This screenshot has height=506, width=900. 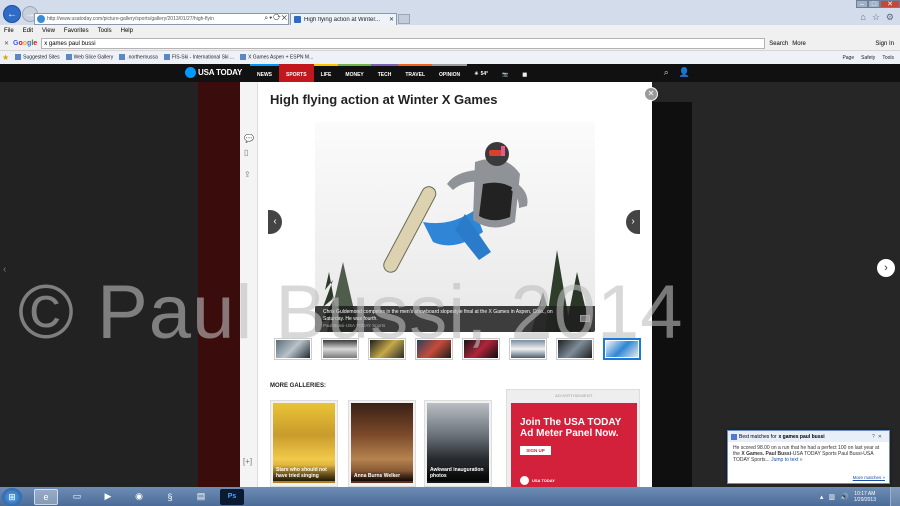 What do you see at coordinates (585, 318) in the screenshot?
I see `caption-toggle-icon` at bounding box center [585, 318].